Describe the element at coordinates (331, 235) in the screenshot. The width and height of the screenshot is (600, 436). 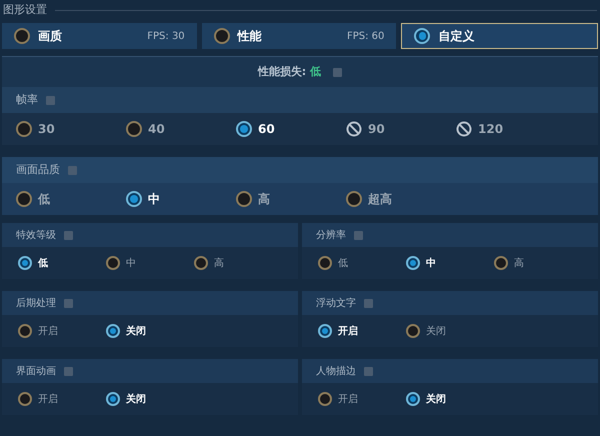
I see `setting-title: 分辨率` at that location.